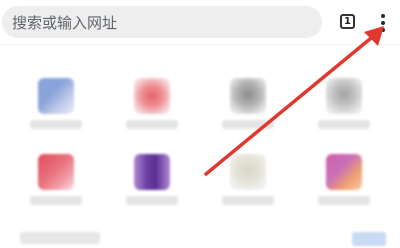  Describe the element at coordinates (383, 22) in the screenshot. I see `menu-button` at that location.